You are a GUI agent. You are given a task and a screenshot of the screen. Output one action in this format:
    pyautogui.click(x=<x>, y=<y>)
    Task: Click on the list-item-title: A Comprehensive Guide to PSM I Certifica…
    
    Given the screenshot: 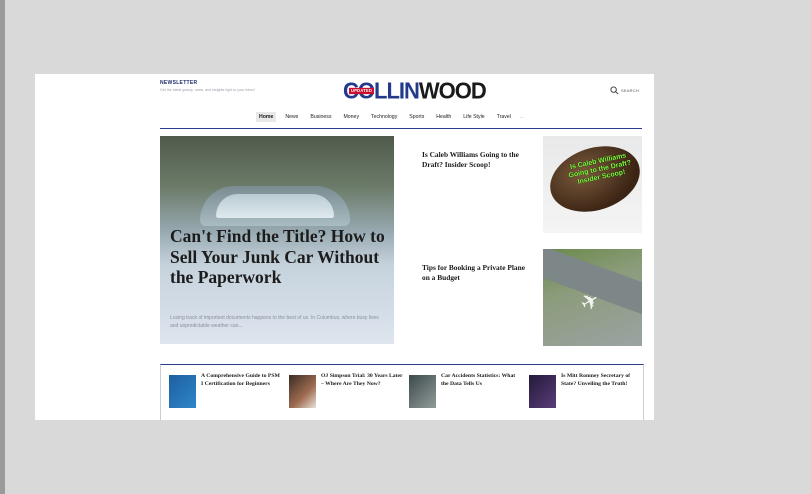 What is the action you would take?
    pyautogui.click(x=242, y=381)
    